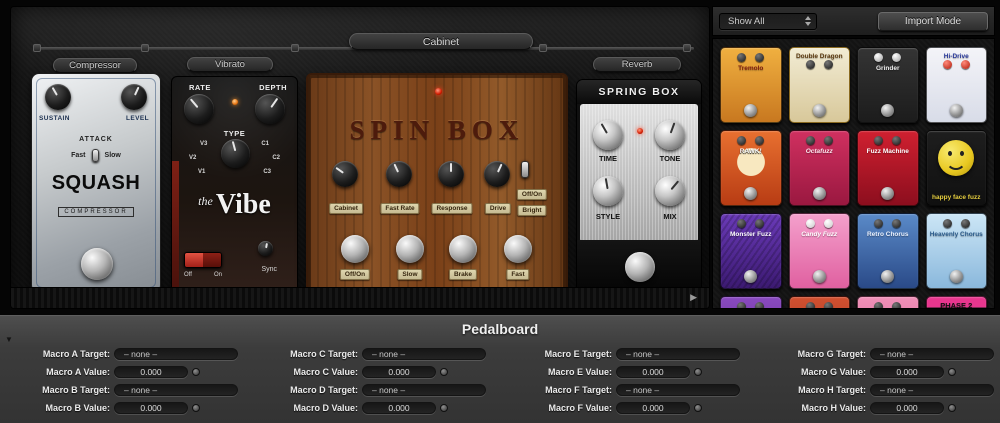  Describe the element at coordinates (608, 135) in the screenshot. I see `time-knob` at that location.